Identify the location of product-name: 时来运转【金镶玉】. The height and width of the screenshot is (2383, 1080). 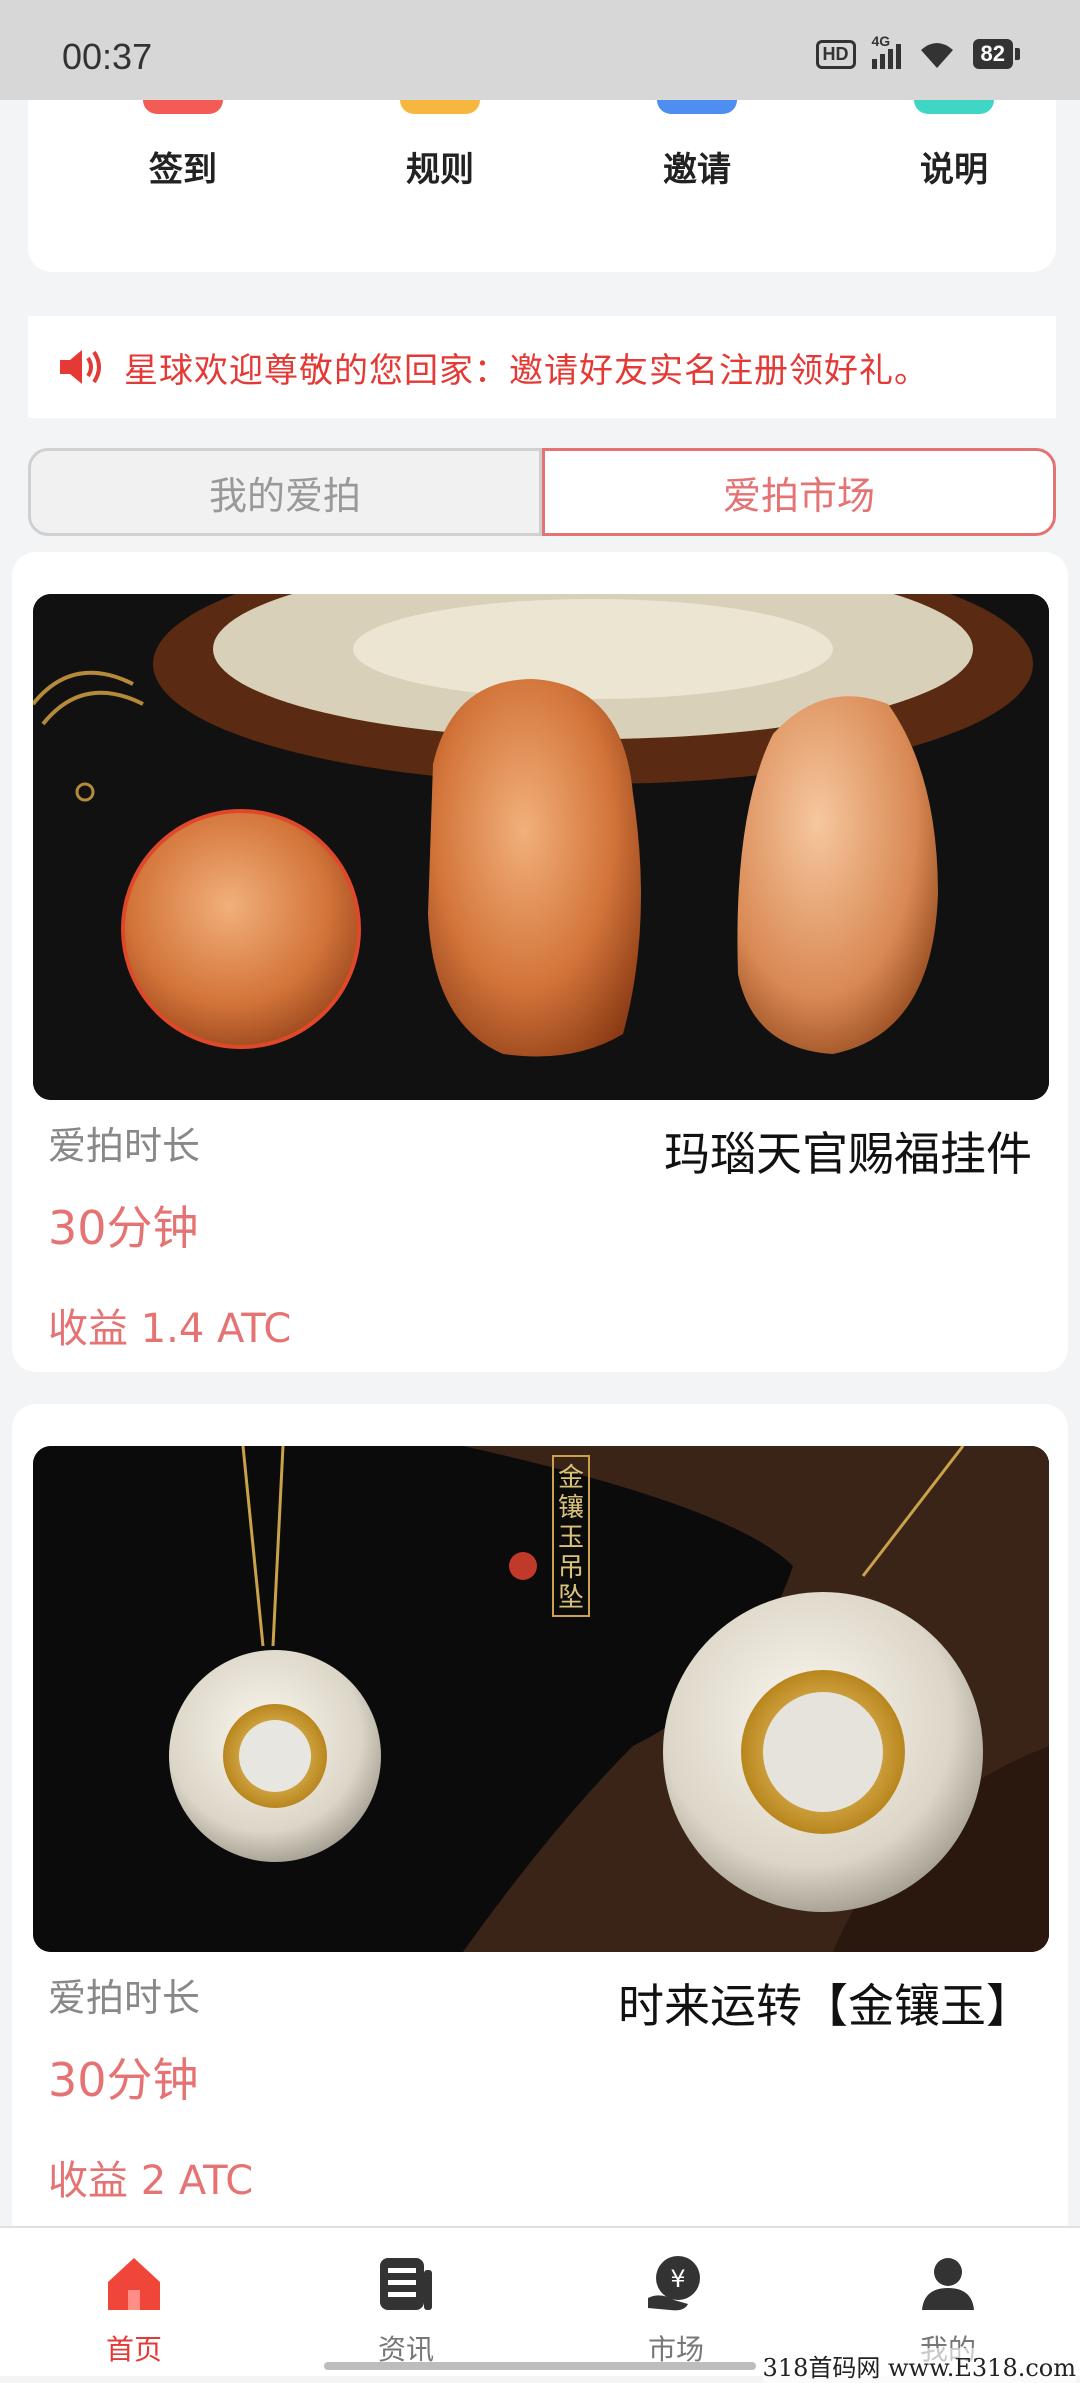
(825, 2006).